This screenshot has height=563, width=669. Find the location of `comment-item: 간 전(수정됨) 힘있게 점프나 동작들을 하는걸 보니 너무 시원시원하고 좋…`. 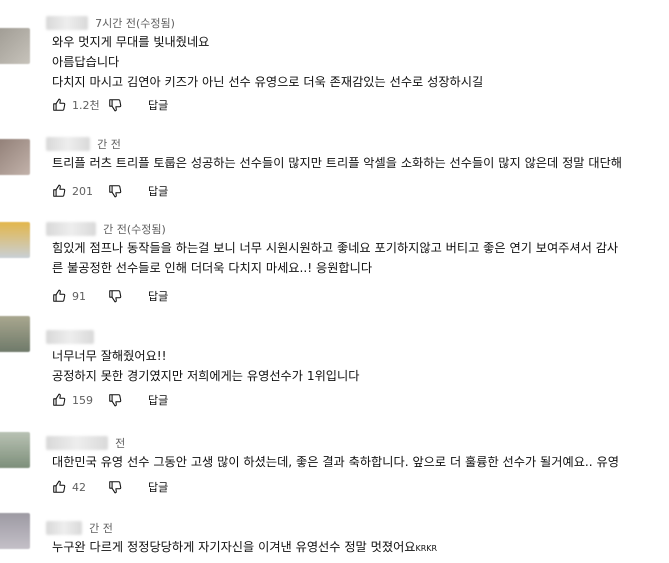

comment-item: 간 전(수정됨) 힘있게 점프나 동작들을 하는걸 보니 너무 시원시원하고 좋… is located at coordinates (334, 263).